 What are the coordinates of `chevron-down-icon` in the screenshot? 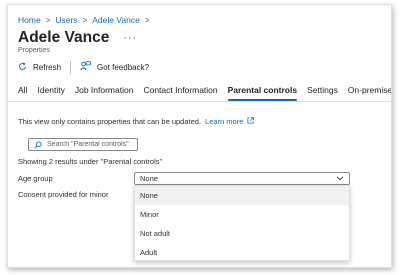 It's located at (340, 179).